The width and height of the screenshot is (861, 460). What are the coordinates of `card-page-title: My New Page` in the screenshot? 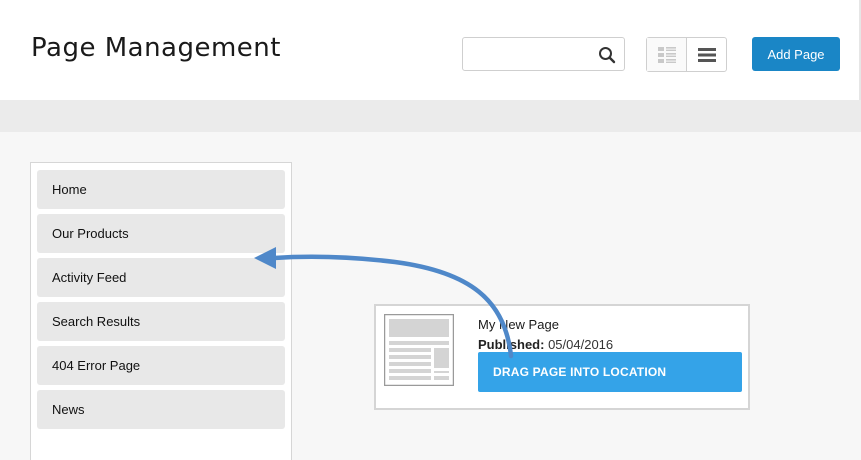 It's located at (518, 324).